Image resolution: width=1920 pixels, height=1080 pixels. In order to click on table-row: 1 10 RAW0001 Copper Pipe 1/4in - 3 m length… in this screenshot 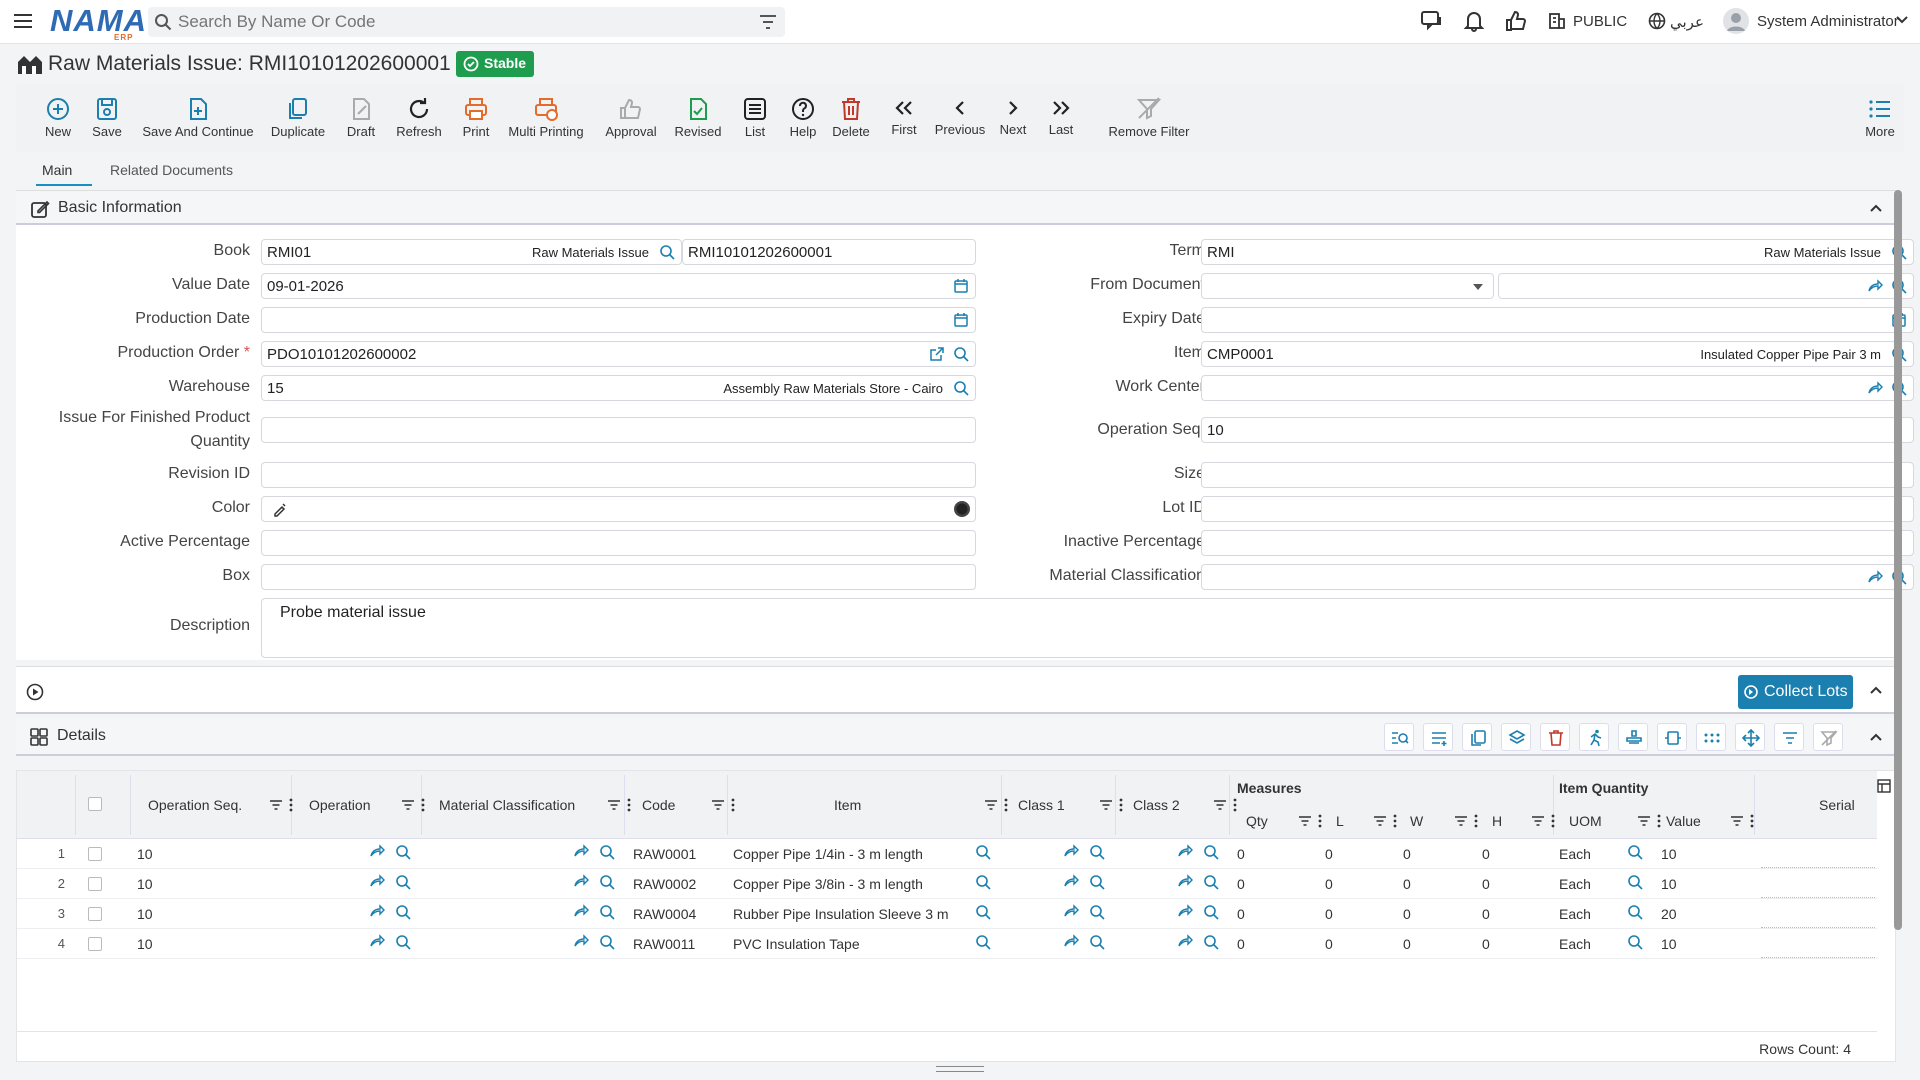, I will do `click(947, 854)`.